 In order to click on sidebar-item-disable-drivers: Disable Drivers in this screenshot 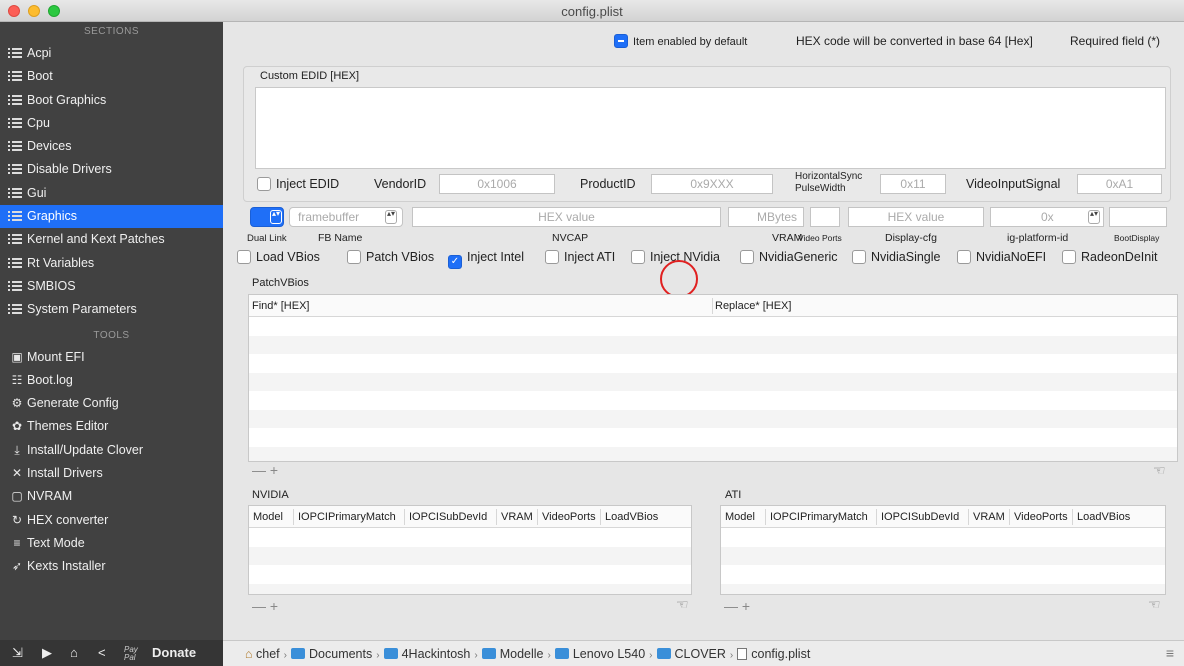, I will do `click(111, 169)`.